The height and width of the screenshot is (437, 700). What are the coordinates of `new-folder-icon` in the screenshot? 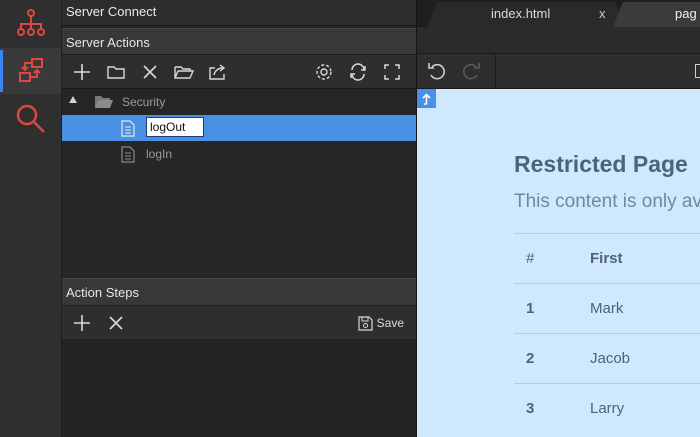 It's located at (116, 72).